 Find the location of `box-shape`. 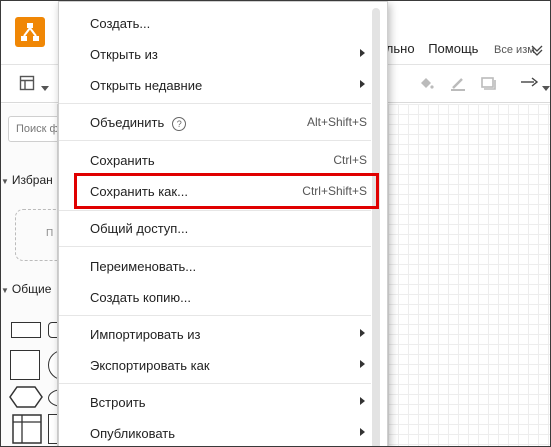

box-shape is located at coordinates (52, 429).